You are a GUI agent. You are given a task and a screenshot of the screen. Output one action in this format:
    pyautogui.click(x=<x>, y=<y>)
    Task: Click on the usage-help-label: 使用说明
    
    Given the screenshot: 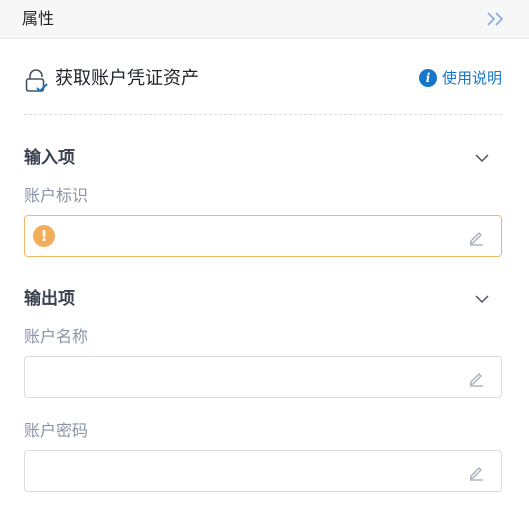 What is the action you would take?
    pyautogui.click(x=471, y=78)
    